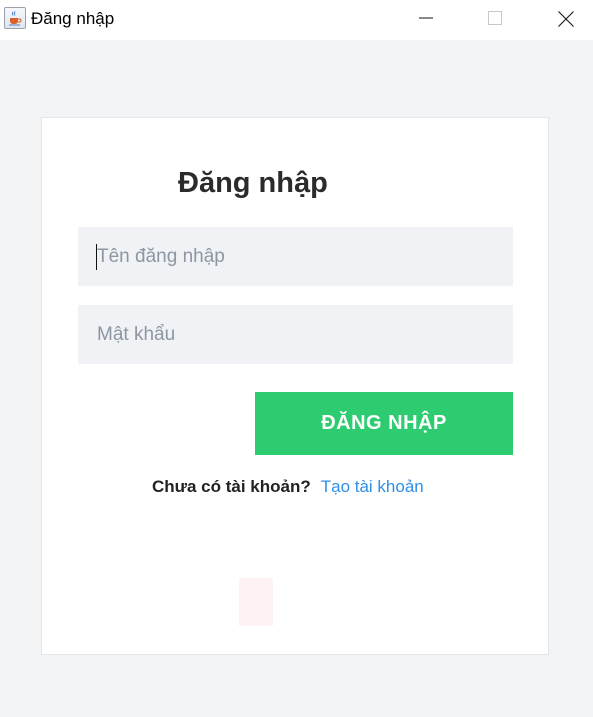 Image resolution: width=593 pixels, height=717 pixels. What do you see at coordinates (253, 183) in the screenshot?
I see `page-title: Đăng nhập` at bounding box center [253, 183].